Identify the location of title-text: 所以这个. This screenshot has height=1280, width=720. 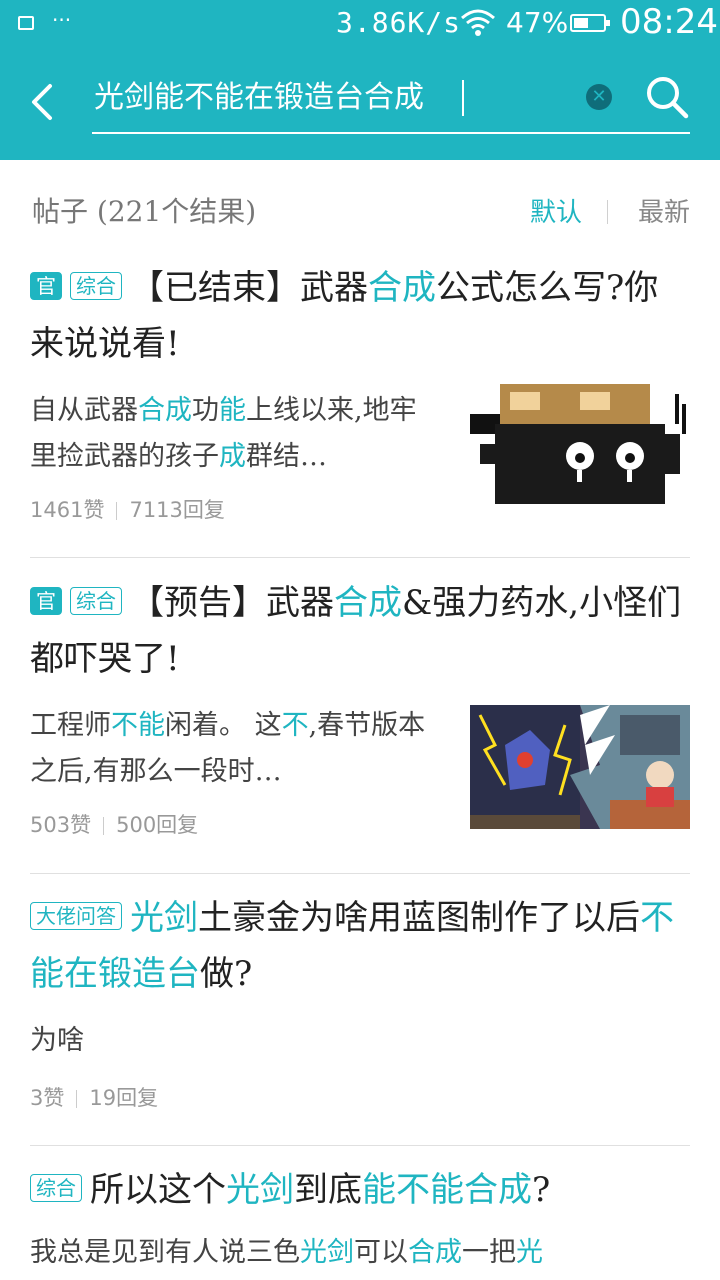
(158, 1190).